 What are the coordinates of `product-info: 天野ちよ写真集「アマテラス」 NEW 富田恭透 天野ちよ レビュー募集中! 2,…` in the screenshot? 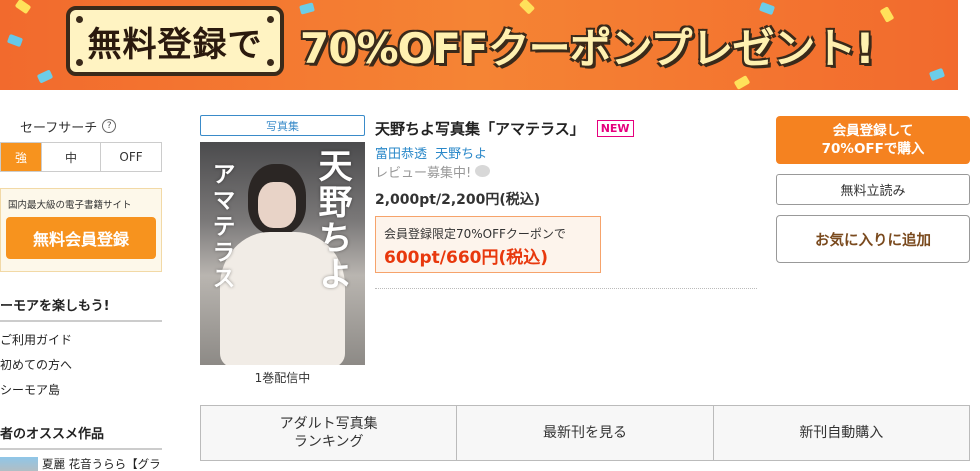 It's located at (566, 203).